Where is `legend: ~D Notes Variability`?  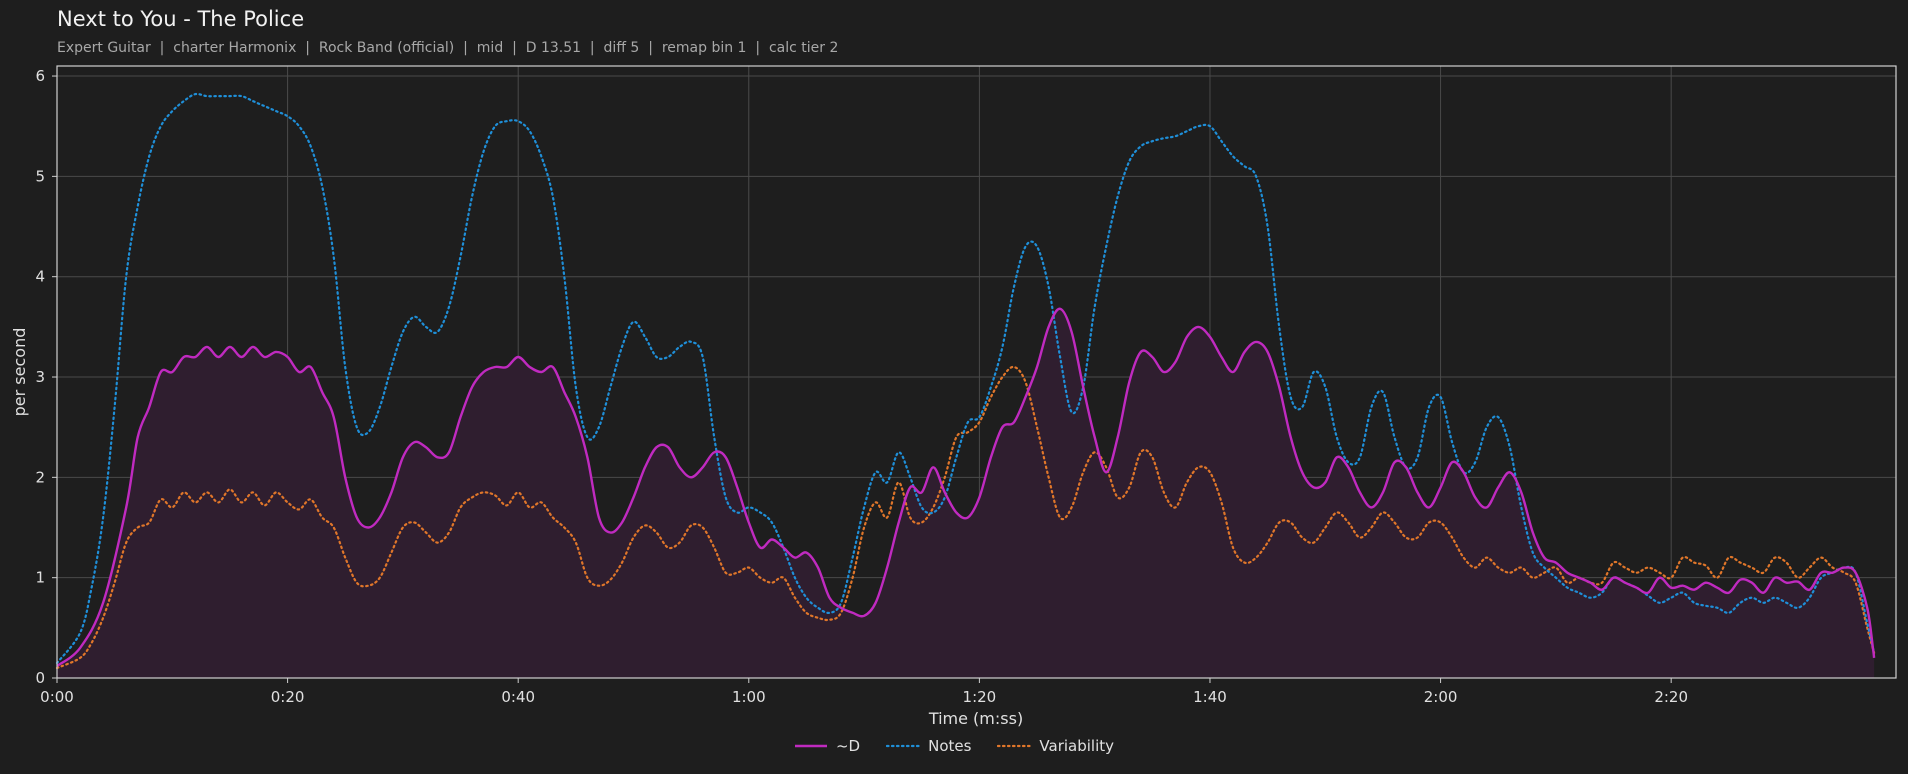
legend: ~D Notes Variability is located at coordinates (954, 746).